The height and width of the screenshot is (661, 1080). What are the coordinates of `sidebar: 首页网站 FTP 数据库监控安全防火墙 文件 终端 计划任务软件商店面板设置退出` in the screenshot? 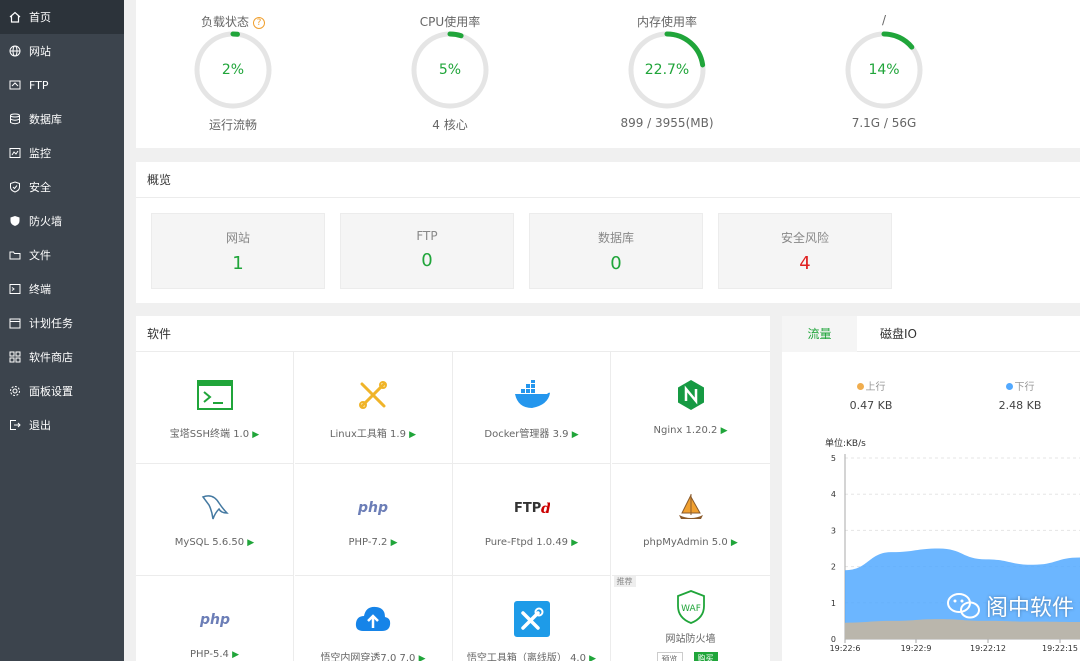 It's located at (62, 330).